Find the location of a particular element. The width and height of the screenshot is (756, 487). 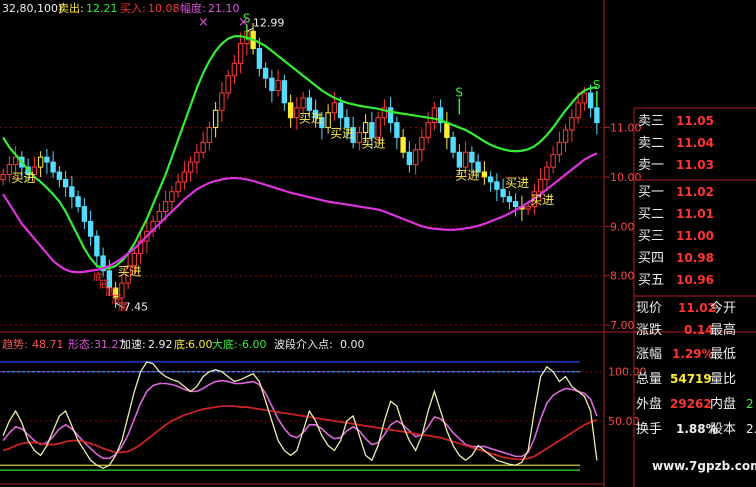

stat-label-high: 最高 is located at coordinates (723, 330).